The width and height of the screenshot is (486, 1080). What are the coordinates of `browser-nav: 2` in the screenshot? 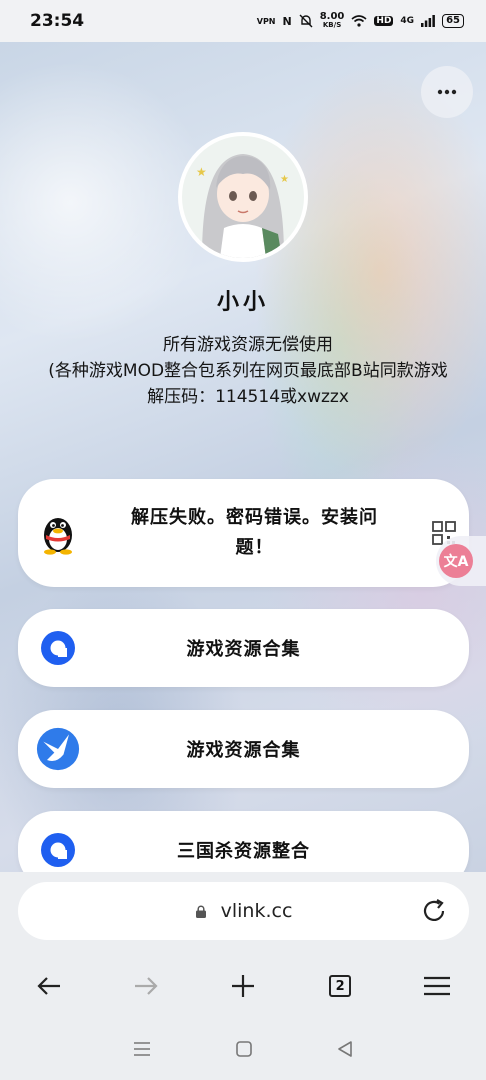 It's located at (243, 986).